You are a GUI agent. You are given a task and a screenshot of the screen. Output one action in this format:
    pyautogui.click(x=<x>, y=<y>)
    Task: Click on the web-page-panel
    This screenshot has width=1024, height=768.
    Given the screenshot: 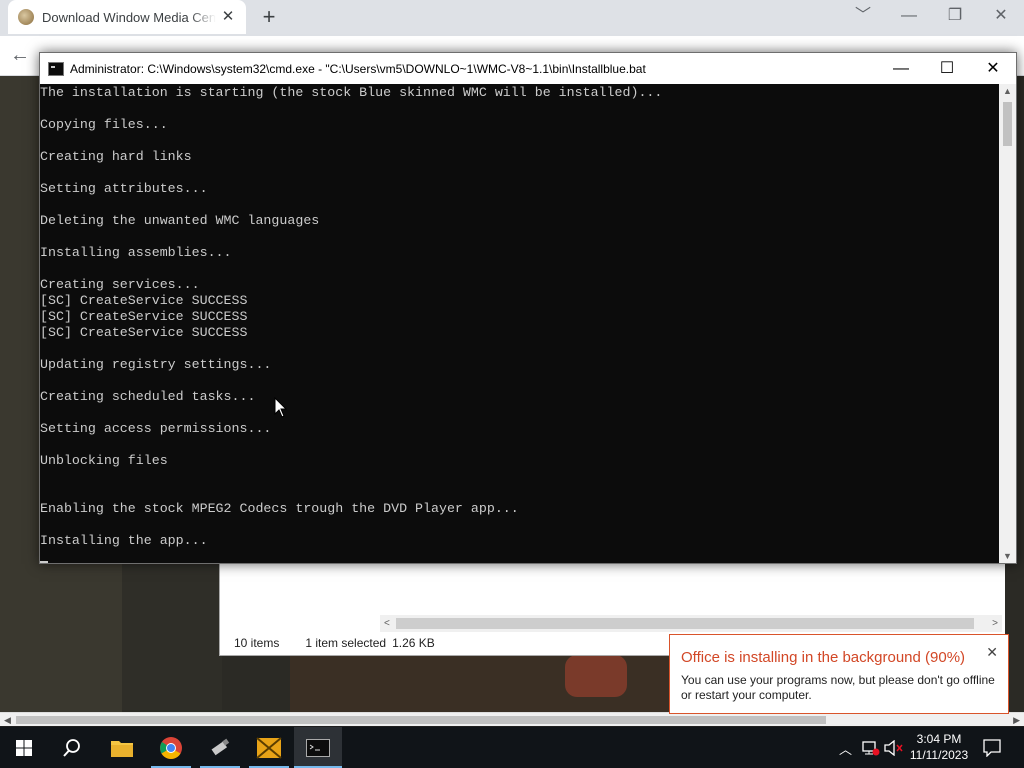 What is the action you would take?
    pyautogui.click(x=172, y=635)
    